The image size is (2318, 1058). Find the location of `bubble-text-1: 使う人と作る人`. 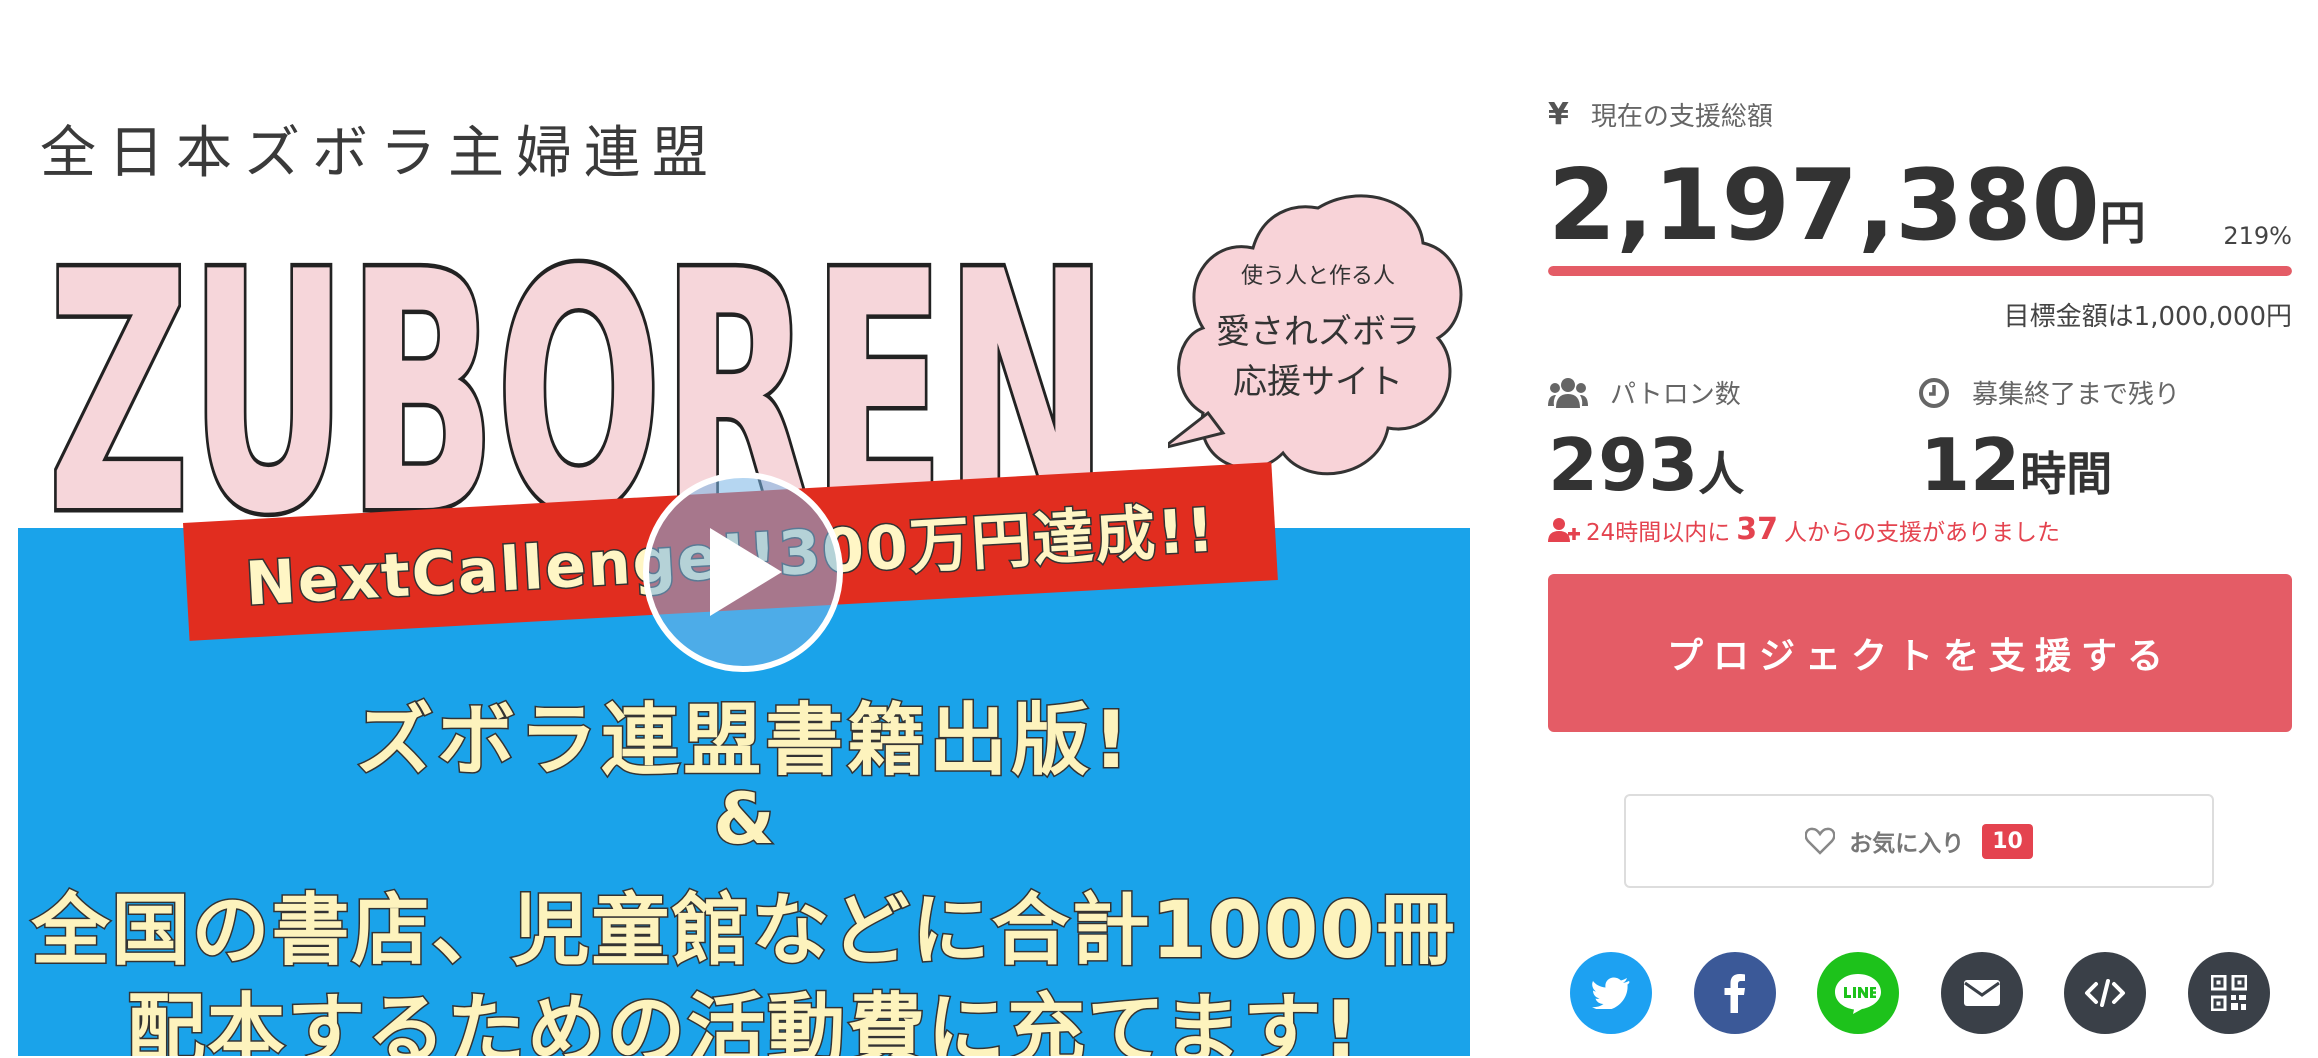

bubble-text-1: 使う人と作る人 is located at coordinates (1318, 276).